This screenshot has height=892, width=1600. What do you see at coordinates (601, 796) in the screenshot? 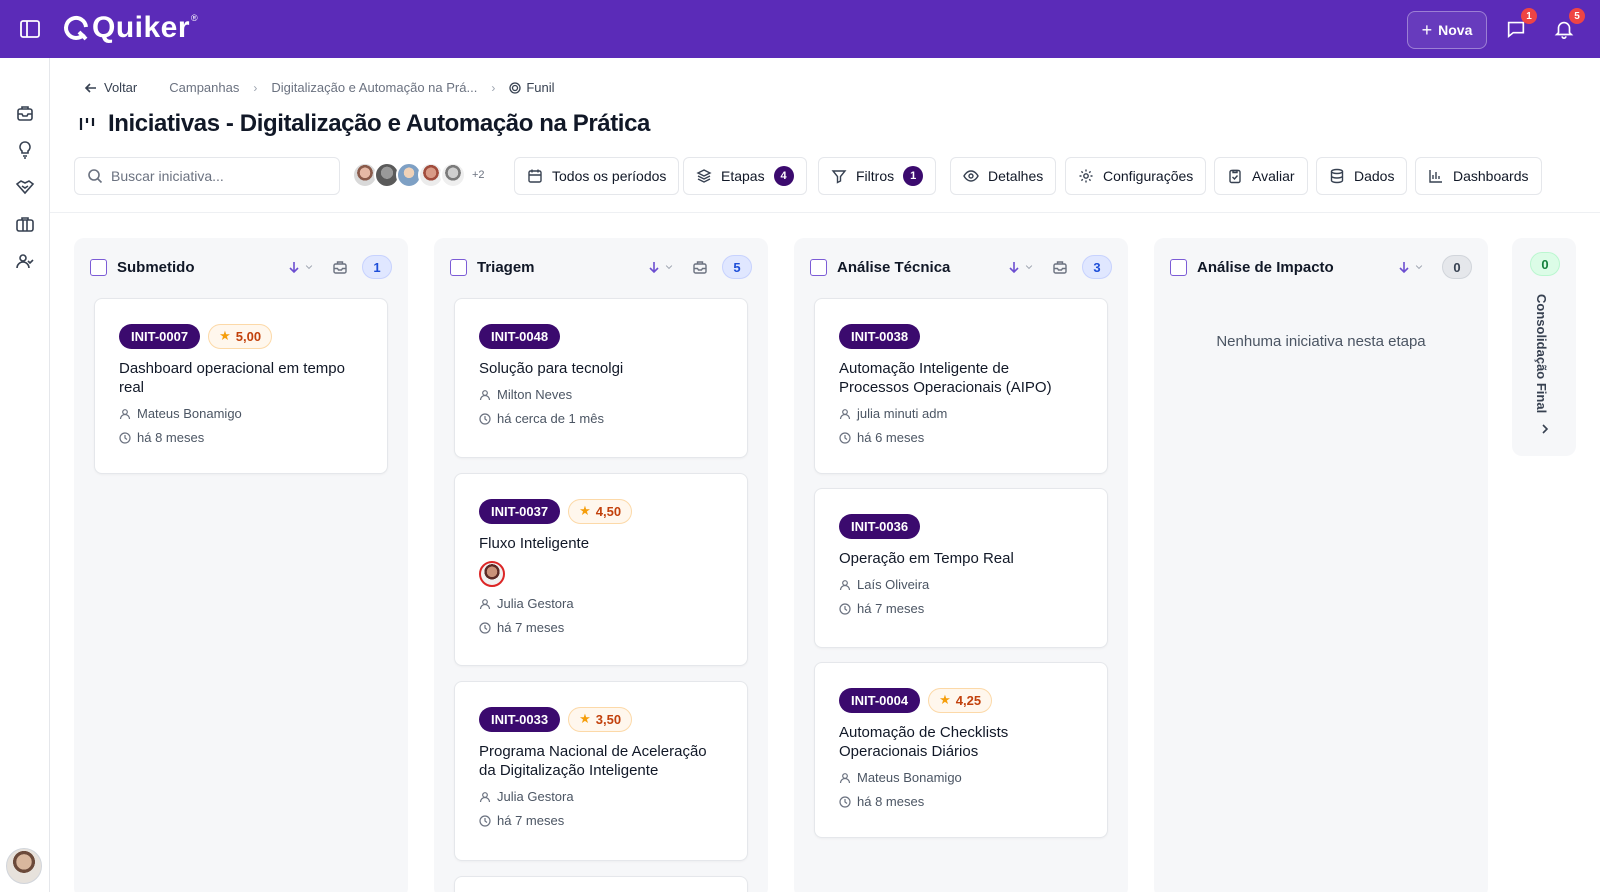
I see `card-author: Julia Gestora` at bounding box center [601, 796].